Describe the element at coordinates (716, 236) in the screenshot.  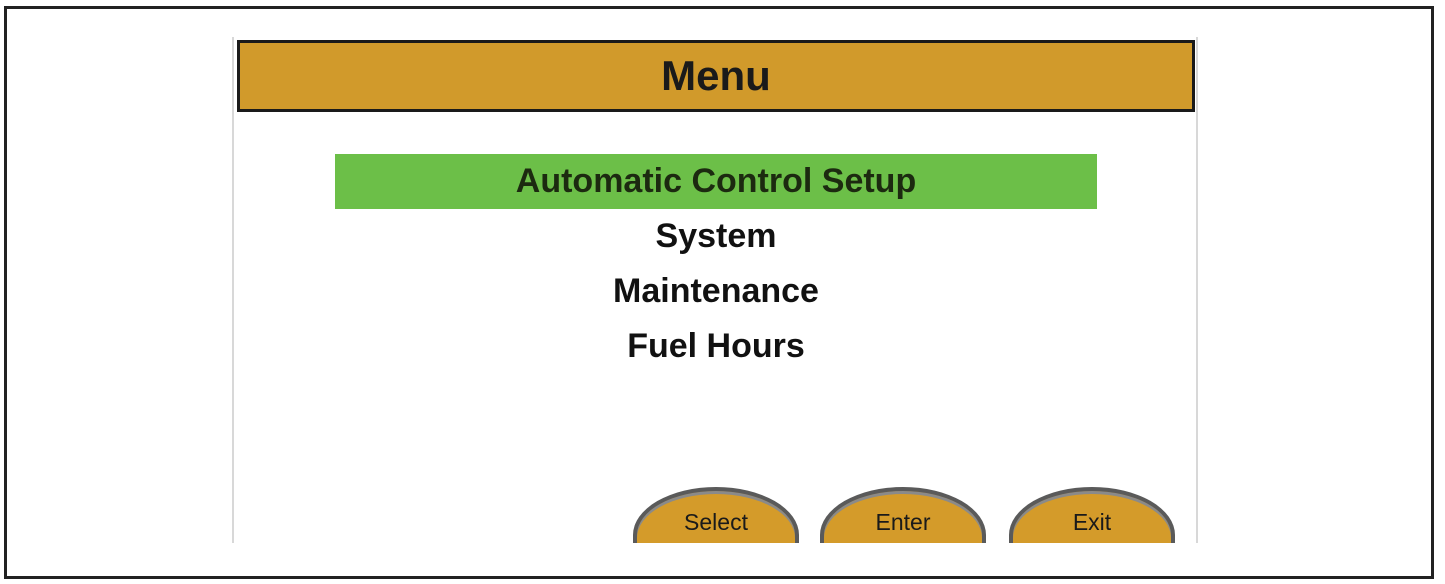
I see `menu-item-system: System` at that location.